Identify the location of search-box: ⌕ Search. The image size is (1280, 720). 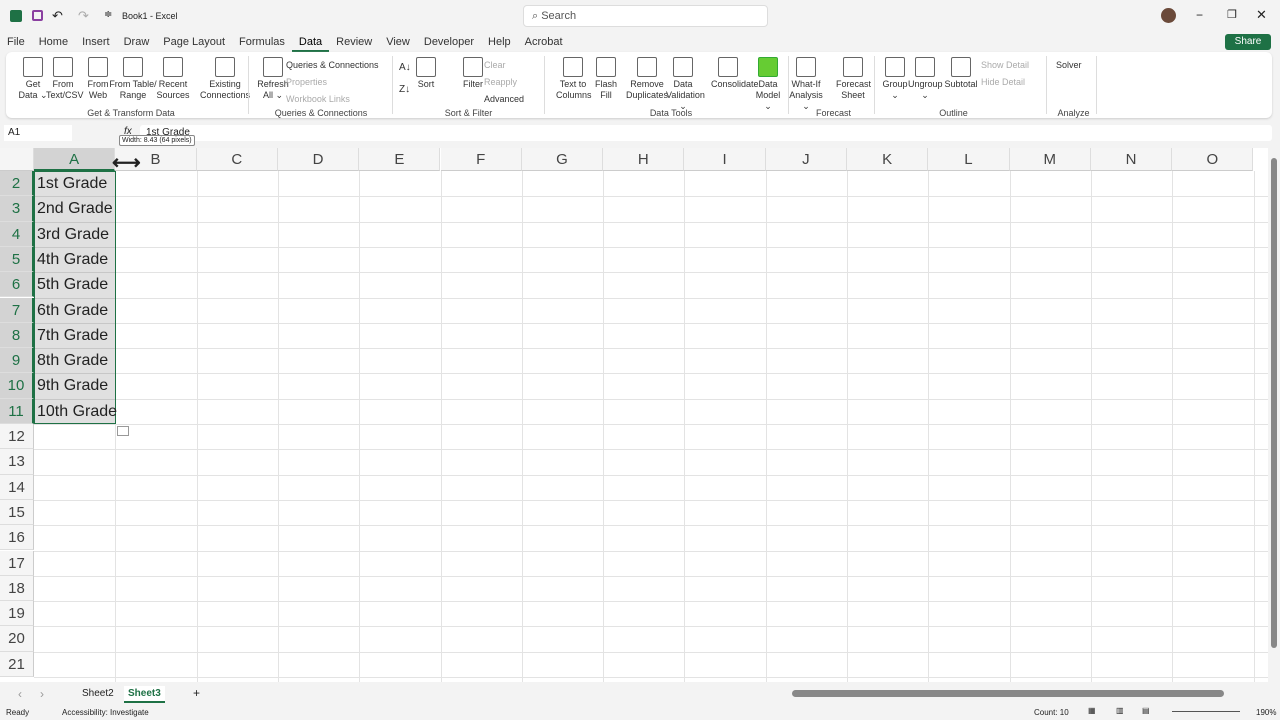
(645, 16).